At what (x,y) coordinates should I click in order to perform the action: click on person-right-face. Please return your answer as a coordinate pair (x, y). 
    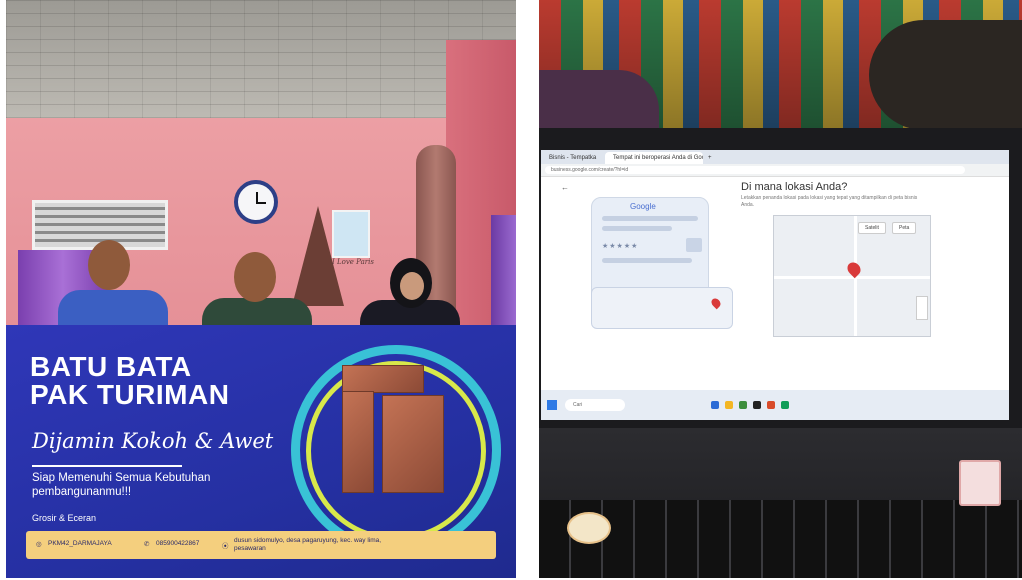
    Looking at the image, I should click on (412, 286).